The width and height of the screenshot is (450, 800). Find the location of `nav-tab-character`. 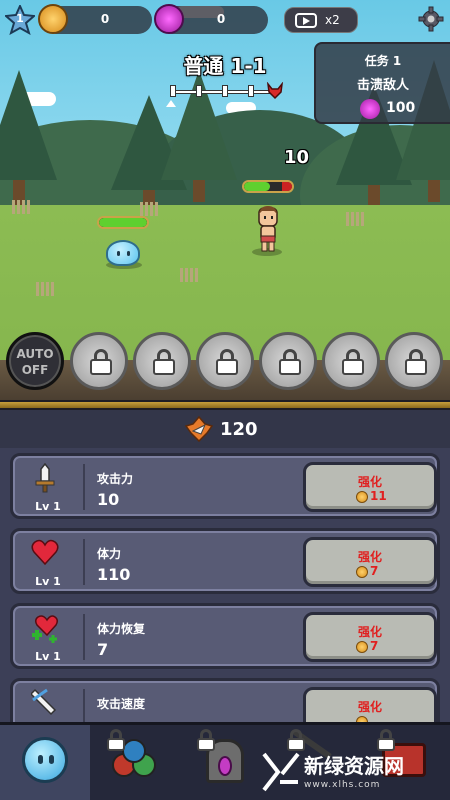

nav-tab-character is located at coordinates (45, 762).